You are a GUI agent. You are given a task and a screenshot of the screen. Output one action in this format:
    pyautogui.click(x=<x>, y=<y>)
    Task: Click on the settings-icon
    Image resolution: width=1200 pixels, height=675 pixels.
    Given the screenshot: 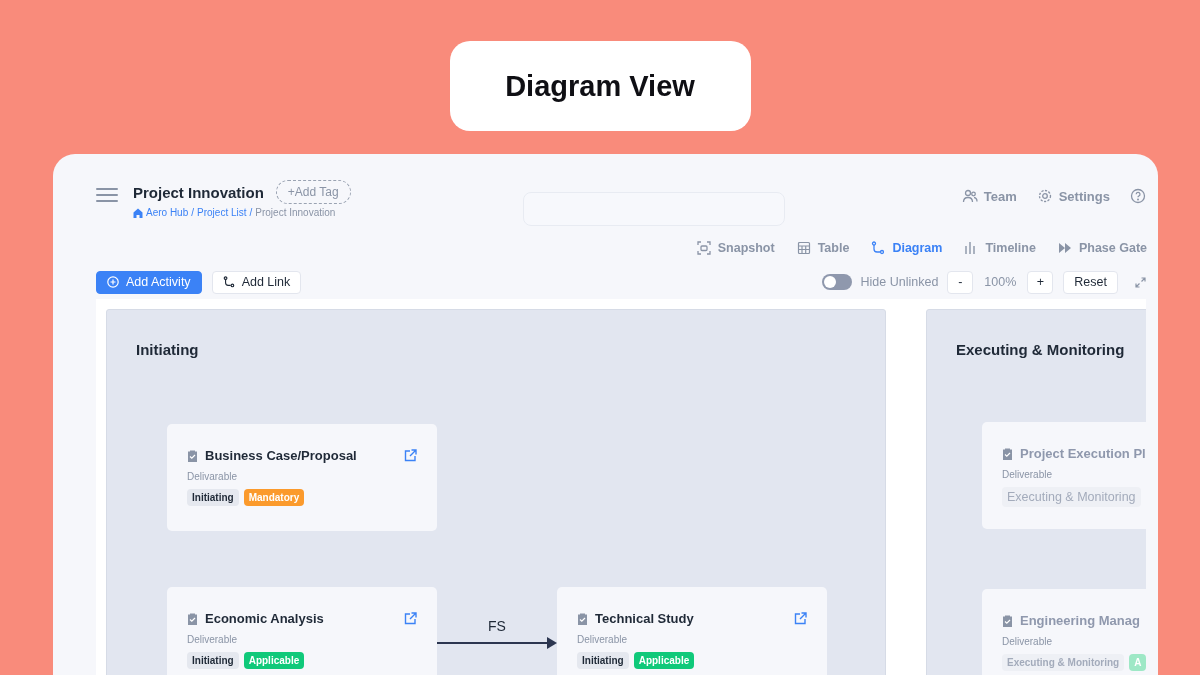 What is the action you would take?
    pyautogui.click(x=1044, y=196)
    